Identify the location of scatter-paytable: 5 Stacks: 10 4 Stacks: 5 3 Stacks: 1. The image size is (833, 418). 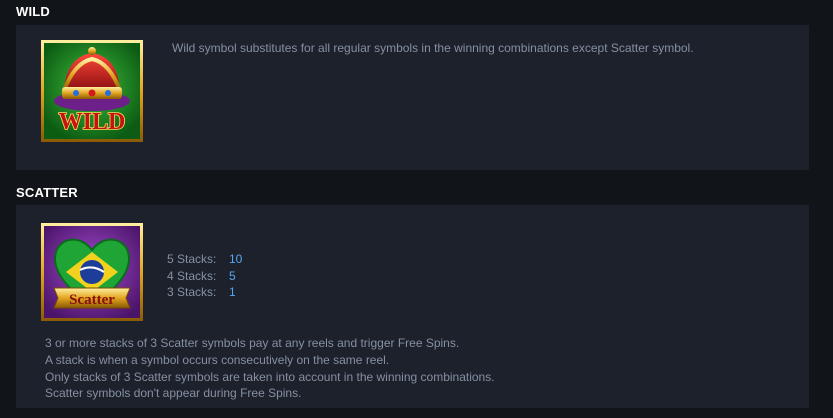
(204, 276).